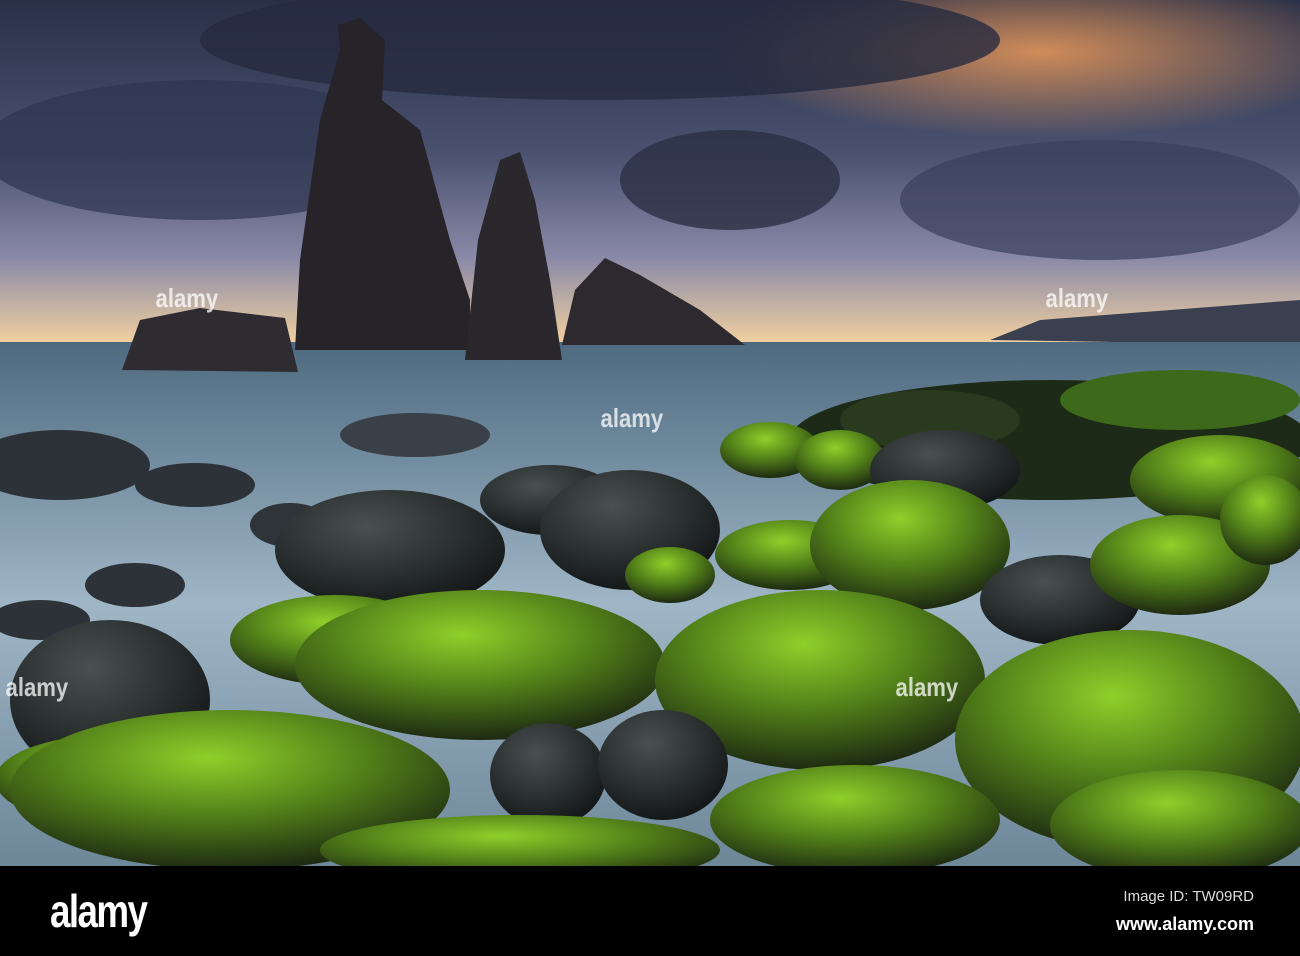  What do you see at coordinates (650, 911) in the screenshot?
I see `footer-bar: alamy Image ID: TW09RD www.alamy.com` at bounding box center [650, 911].